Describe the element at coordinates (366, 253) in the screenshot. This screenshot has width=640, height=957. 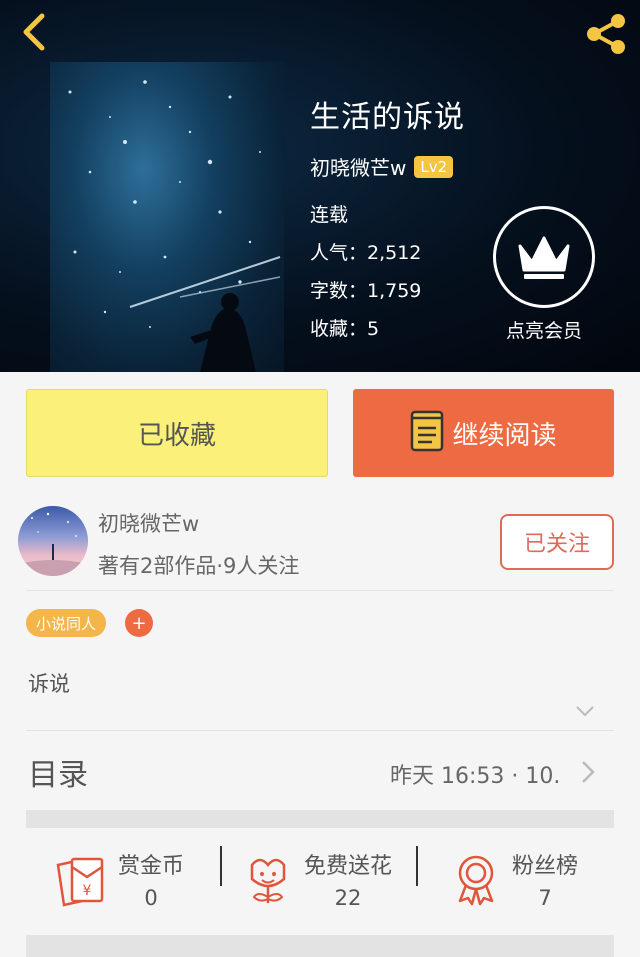
I see `popularity-label: 人气：2,512` at that location.